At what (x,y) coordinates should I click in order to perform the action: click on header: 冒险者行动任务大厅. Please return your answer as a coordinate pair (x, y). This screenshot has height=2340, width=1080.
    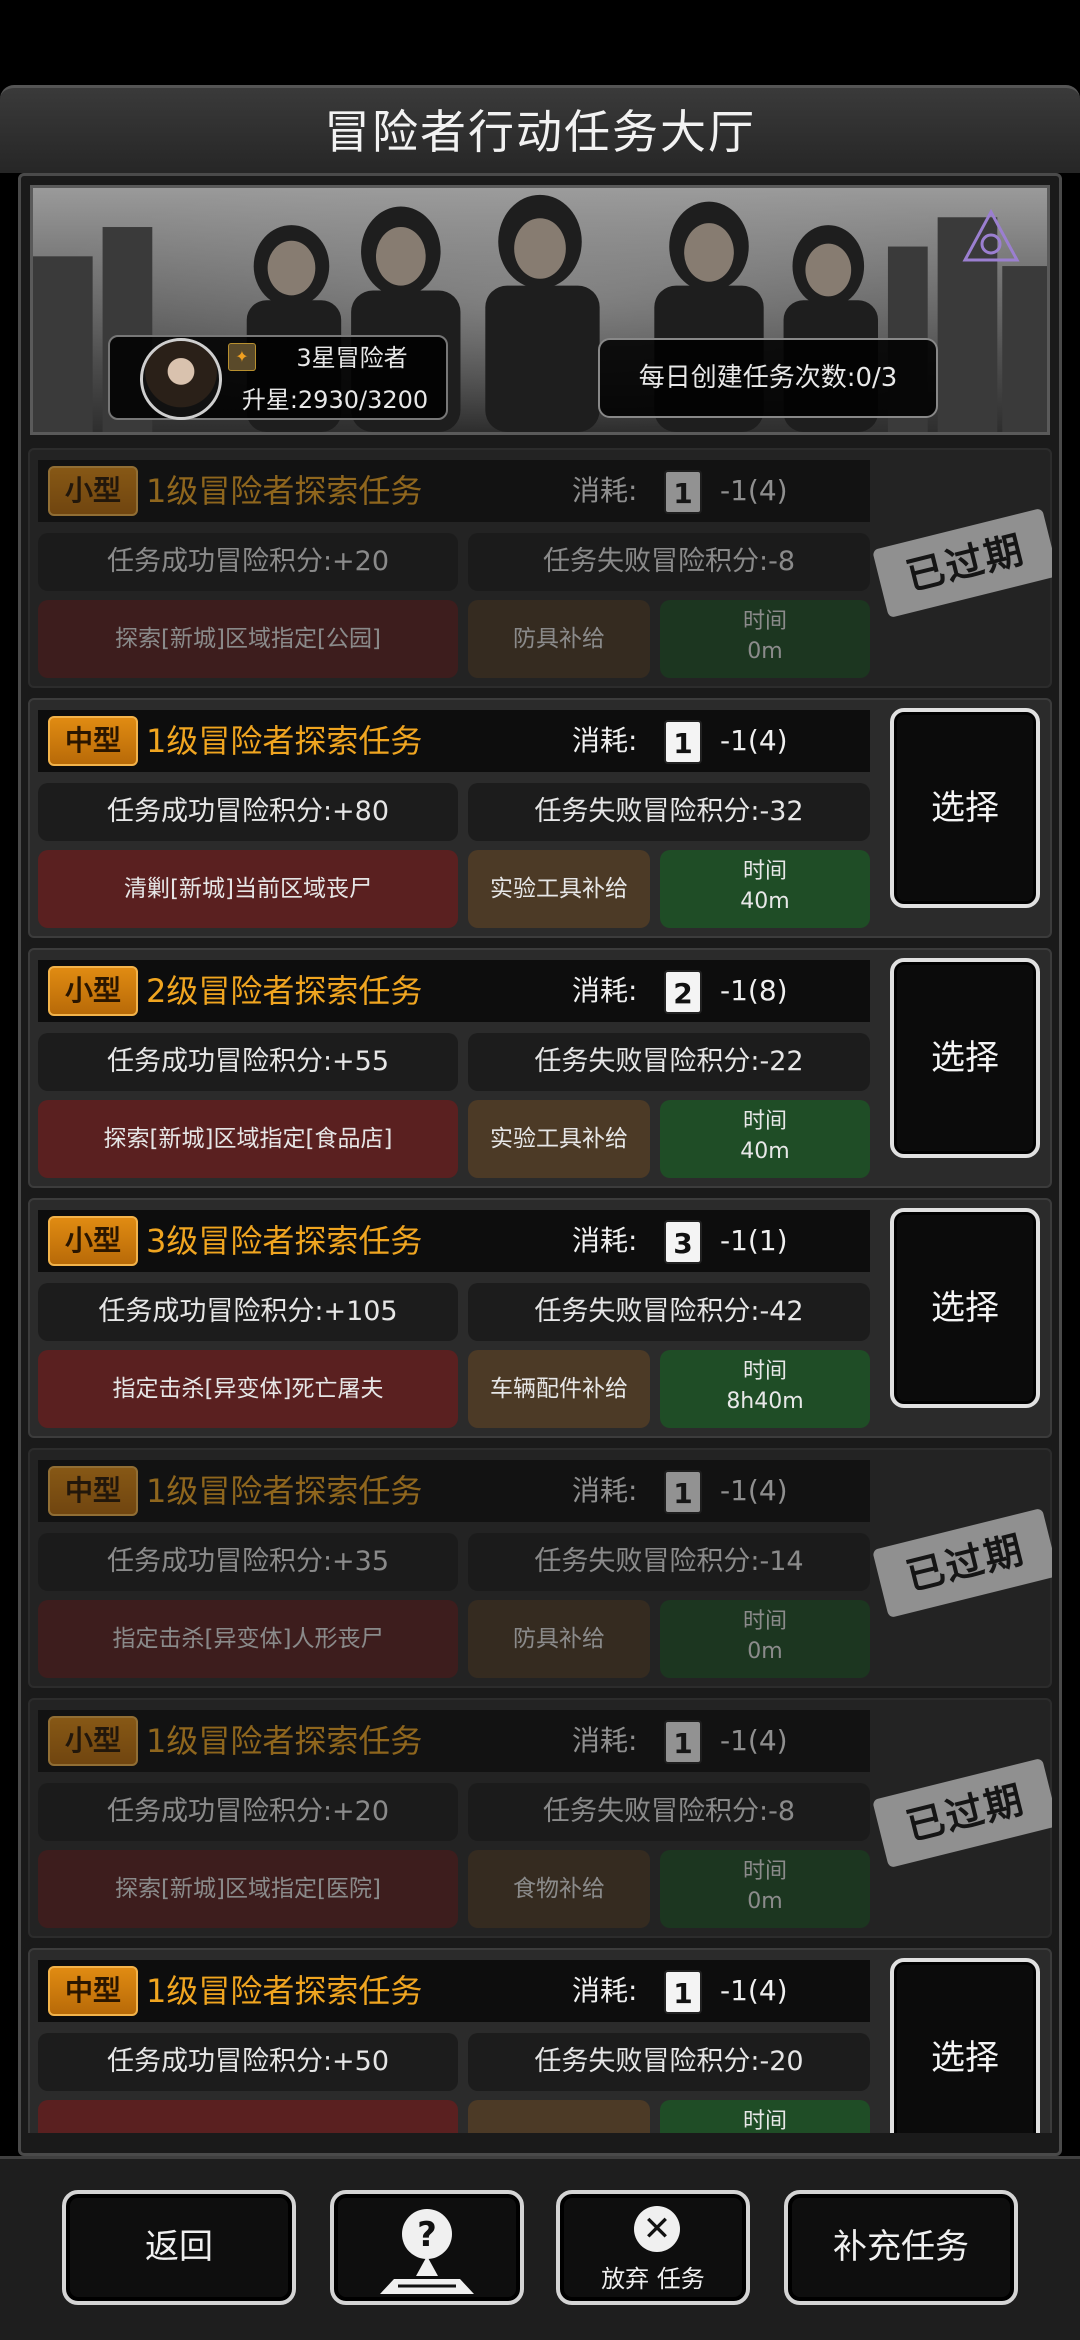
    Looking at the image, I should click on (540, 129).